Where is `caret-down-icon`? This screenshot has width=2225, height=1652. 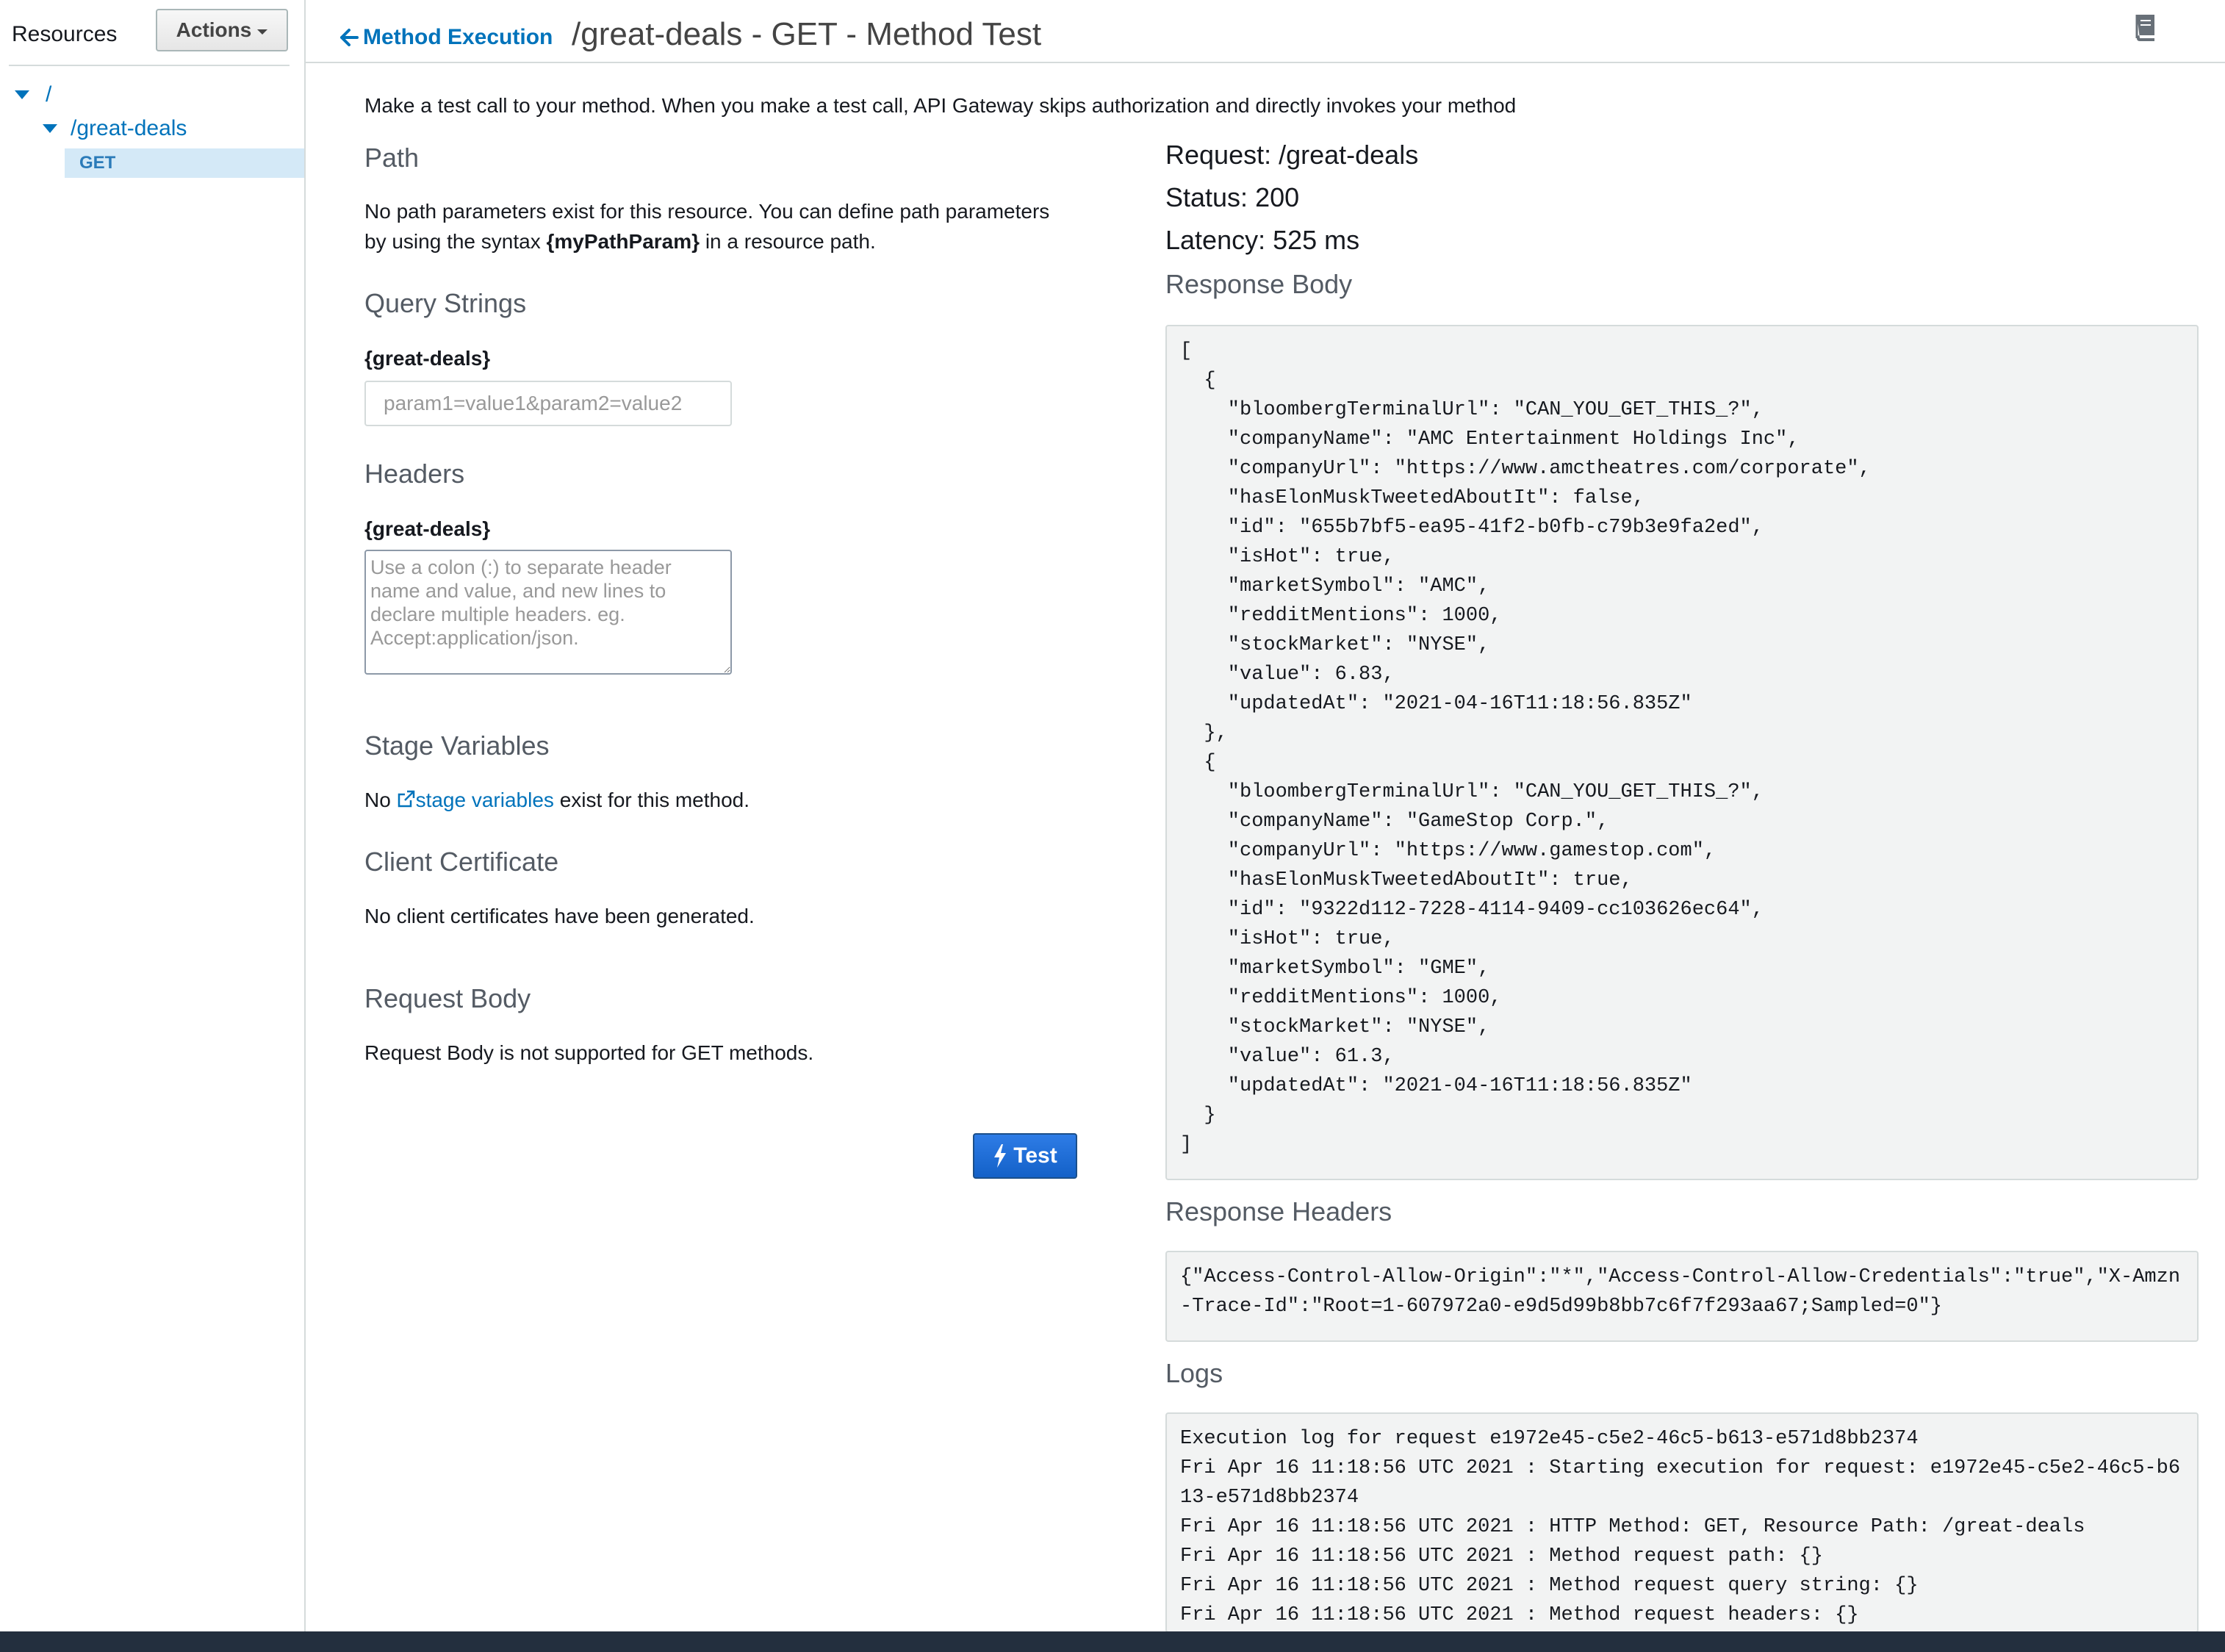
caret-down-icon is located at coordinates (262, 32).